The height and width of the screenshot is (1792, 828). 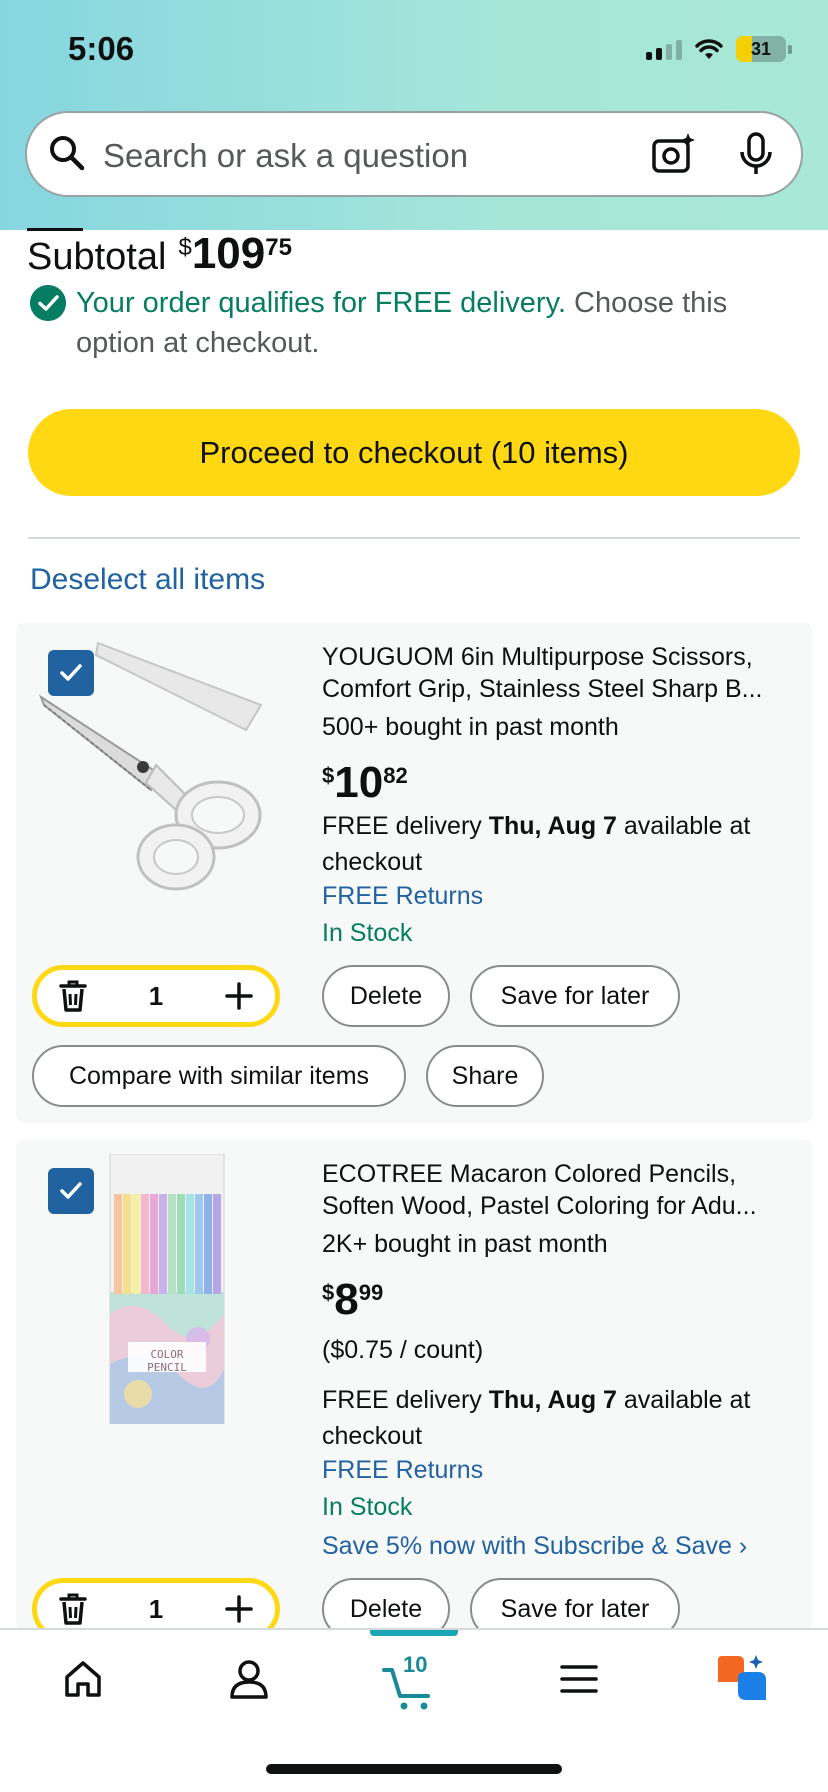 I want to click on item-checkbox, so click(x=71, y=1191).